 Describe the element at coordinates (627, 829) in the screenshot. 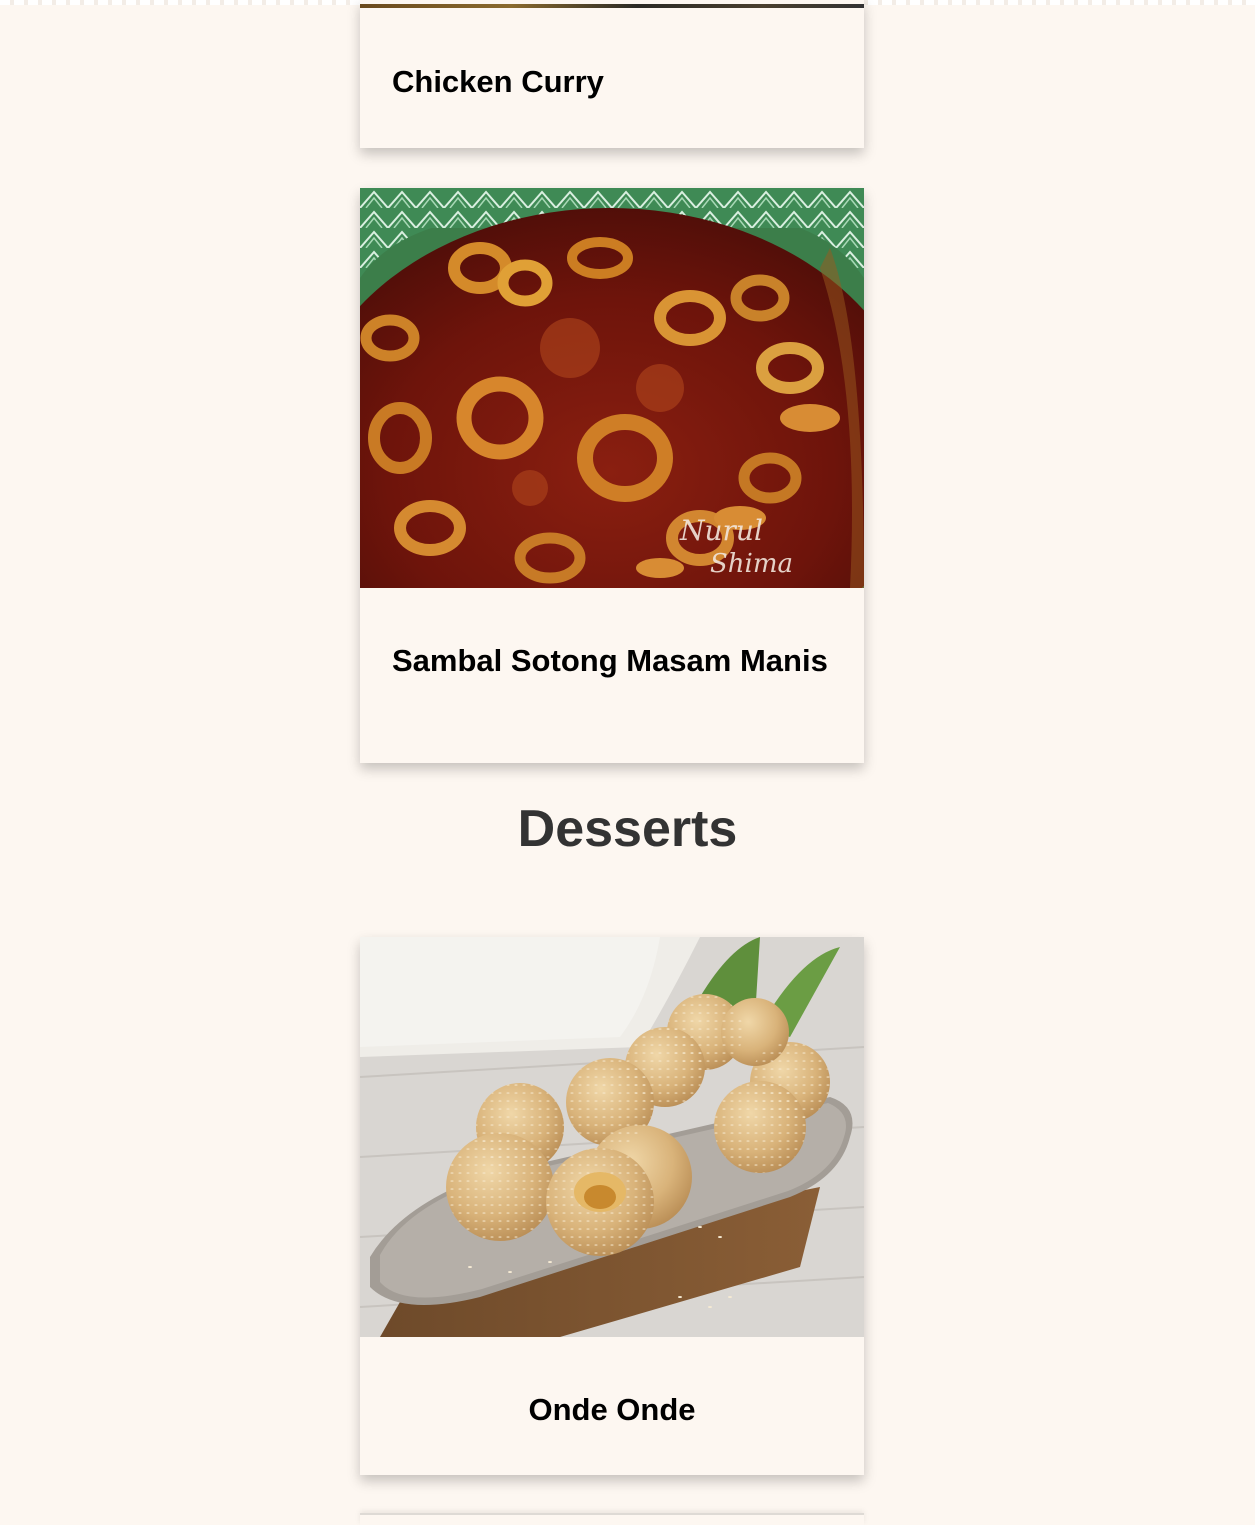

I see `section-heading-desserts: Desserts` at that location.